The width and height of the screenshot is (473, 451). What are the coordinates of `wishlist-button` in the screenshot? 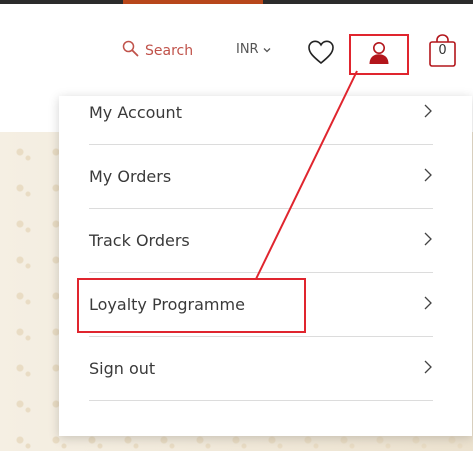 It's located at (321, 52).